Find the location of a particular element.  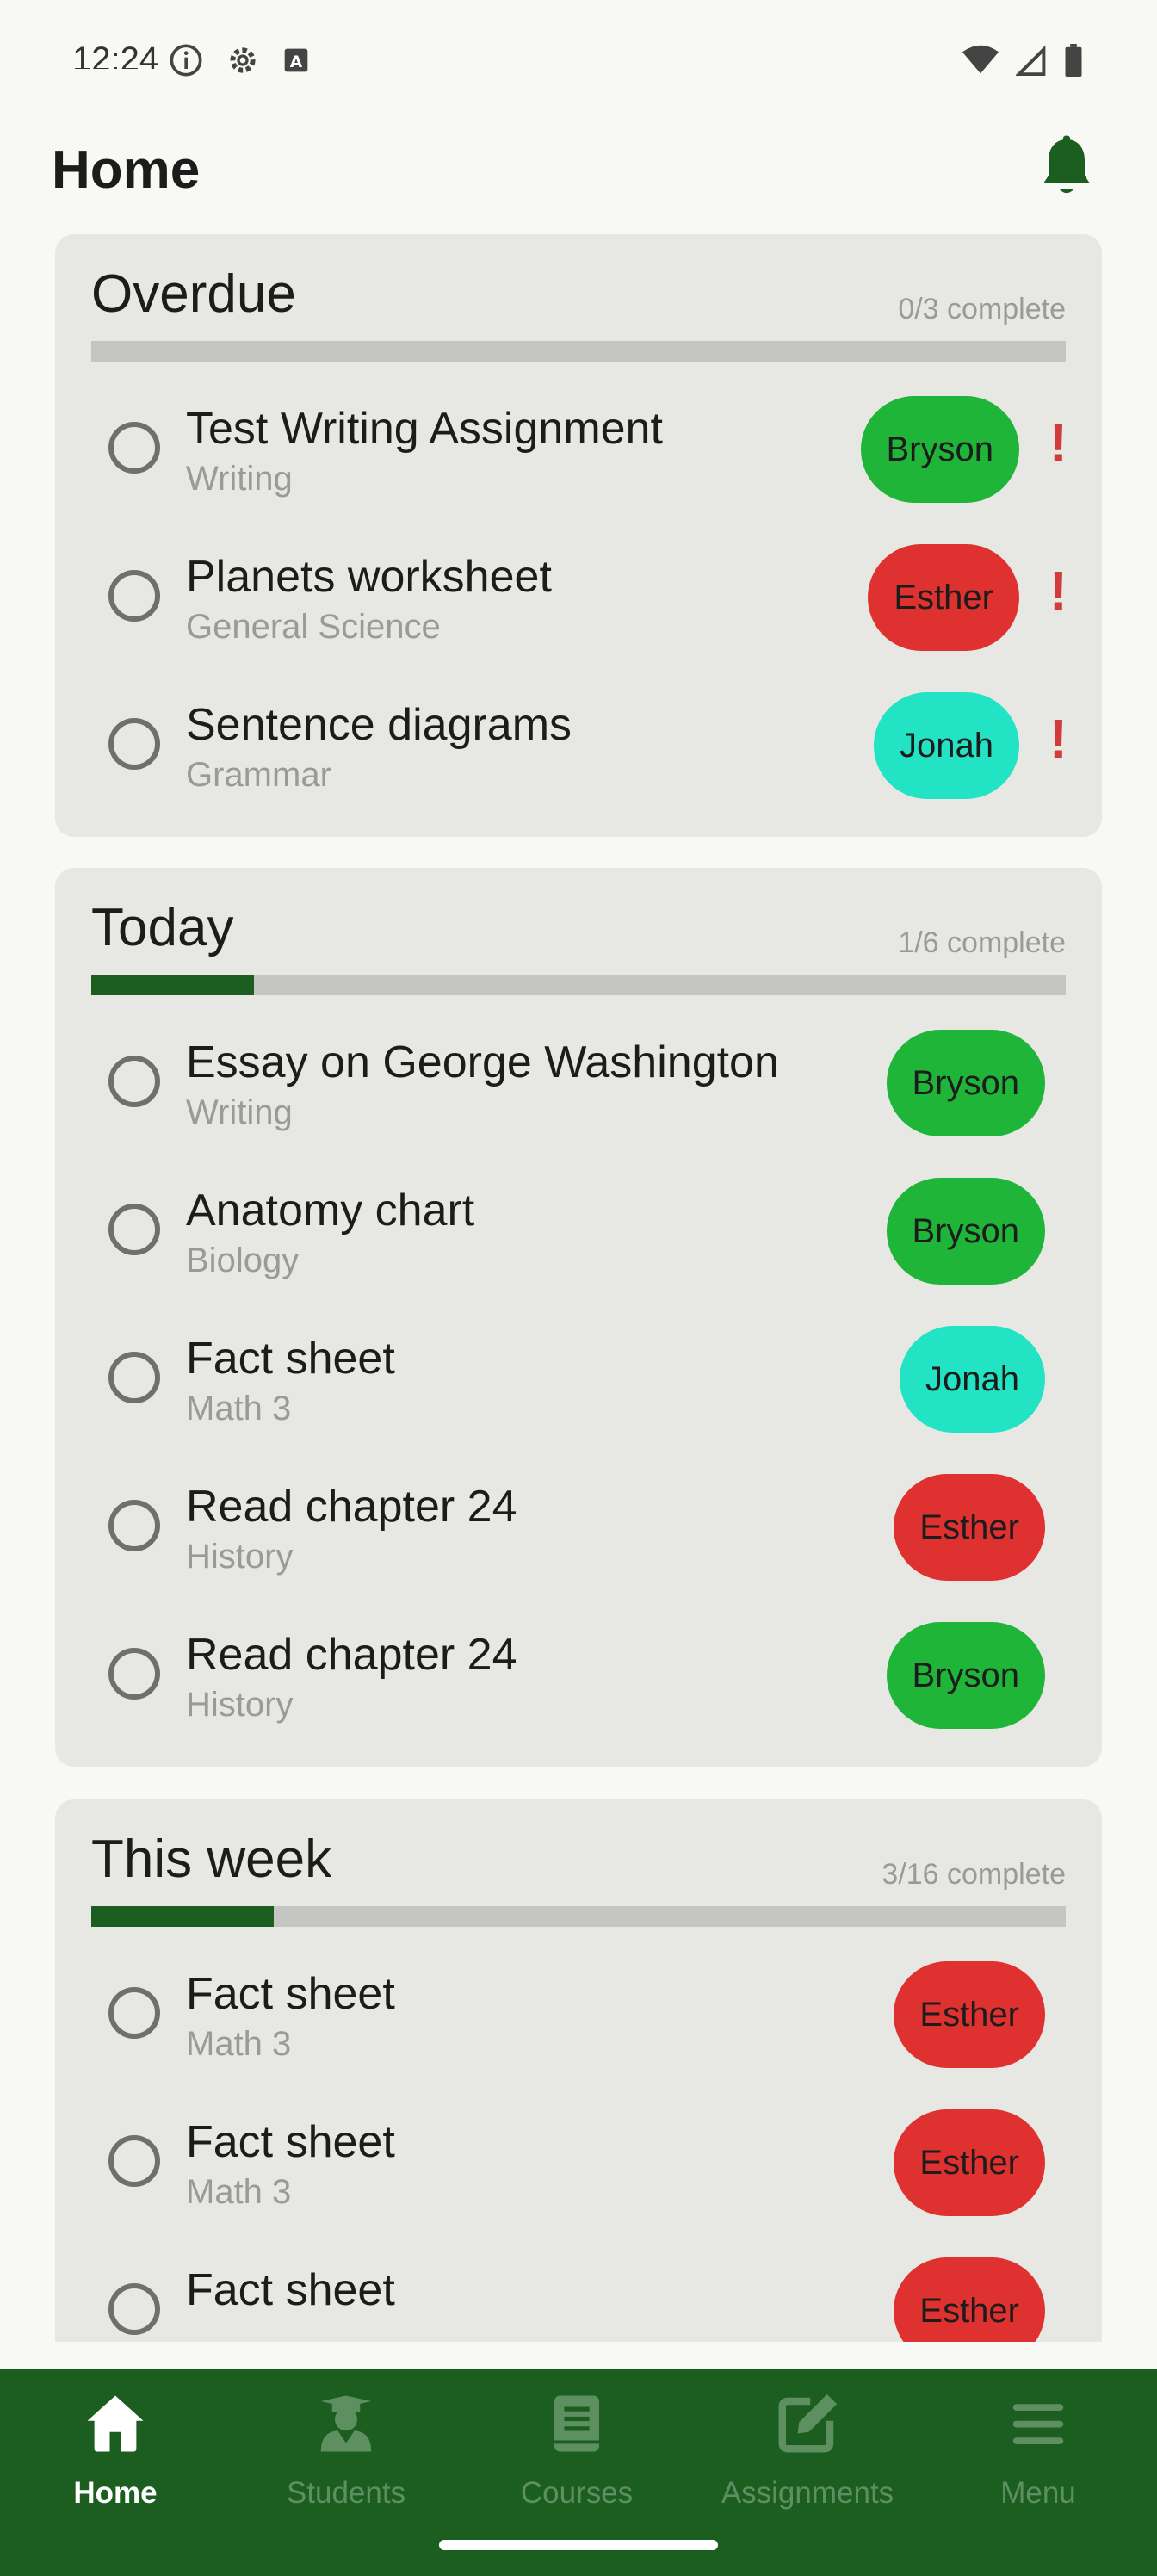

task-title: Sentence diagrams is located at coordinates (379, 725).